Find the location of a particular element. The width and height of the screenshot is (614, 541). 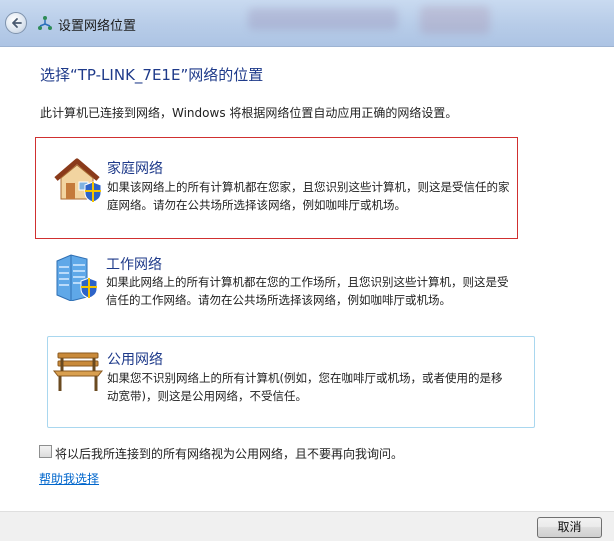

help-me-choose-link: 帮助我选择 is located at coordinates (69, 478).